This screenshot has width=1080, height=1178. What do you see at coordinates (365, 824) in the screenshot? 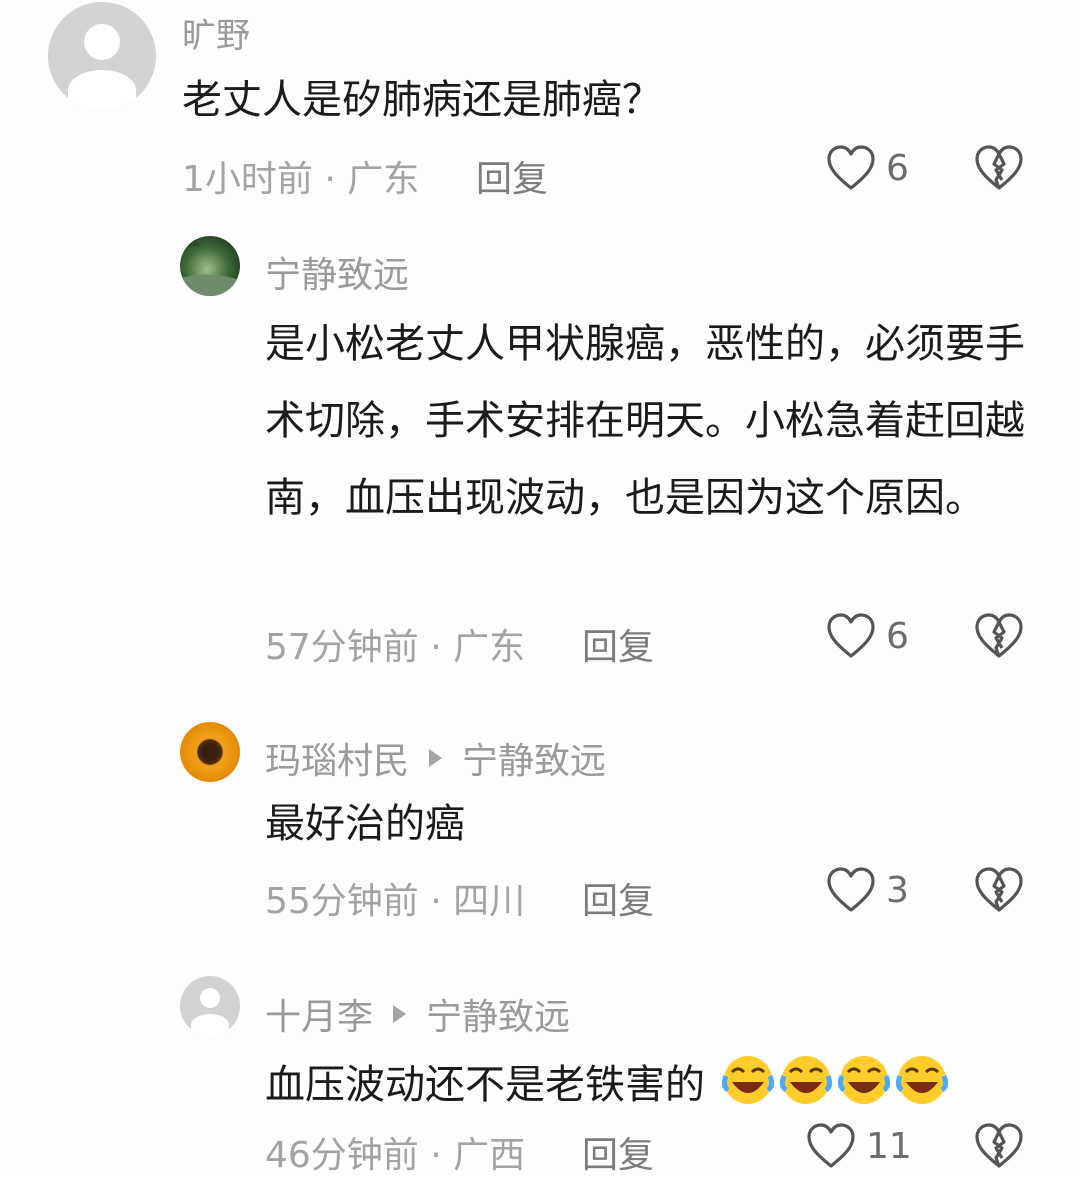
I see `comment-text: 最好治的癌` at bounding box center [365, 824].